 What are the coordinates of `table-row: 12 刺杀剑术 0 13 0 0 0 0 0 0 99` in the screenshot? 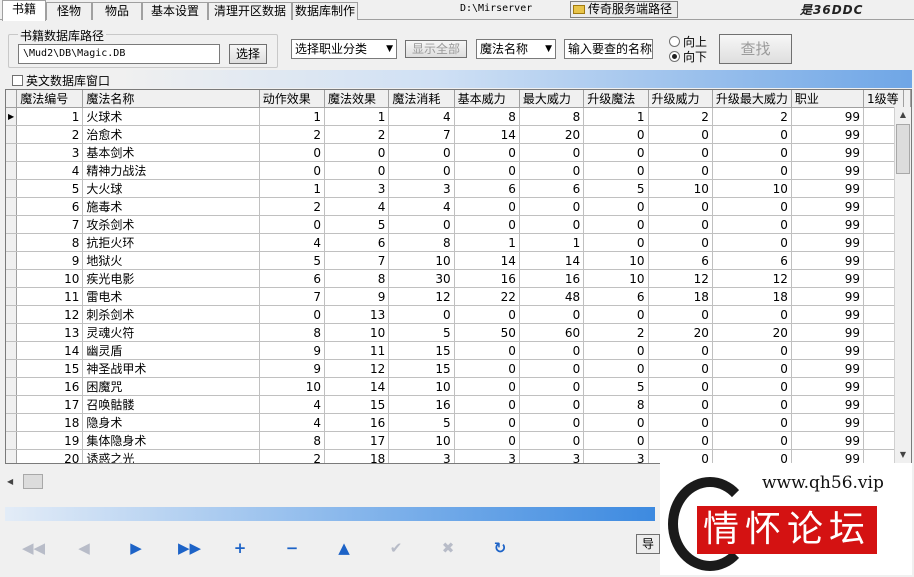 It's located at (458, 314).